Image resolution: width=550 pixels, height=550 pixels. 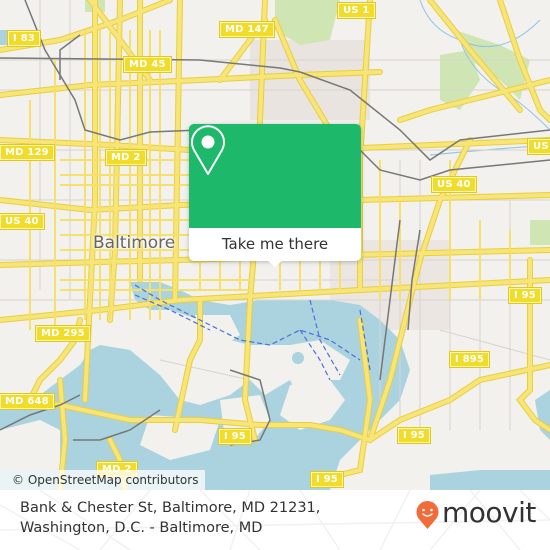 I want to click on route-shield-md648: MD 648, so click(x=27, y=401).